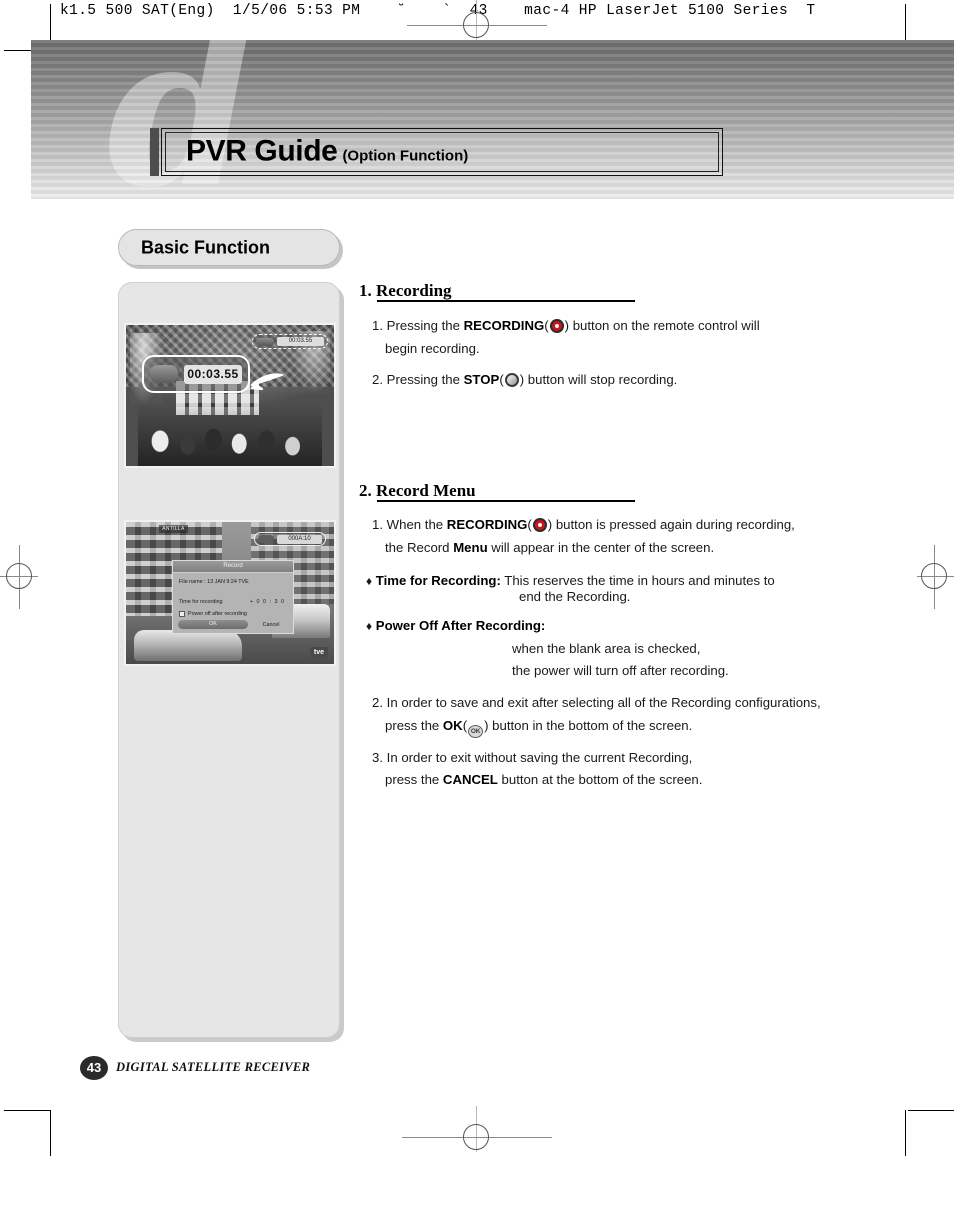  What do you see at coordinates (182, 614) in the screenshot?
I see `poweroff-checkbox` at bounding box center [182, 614].